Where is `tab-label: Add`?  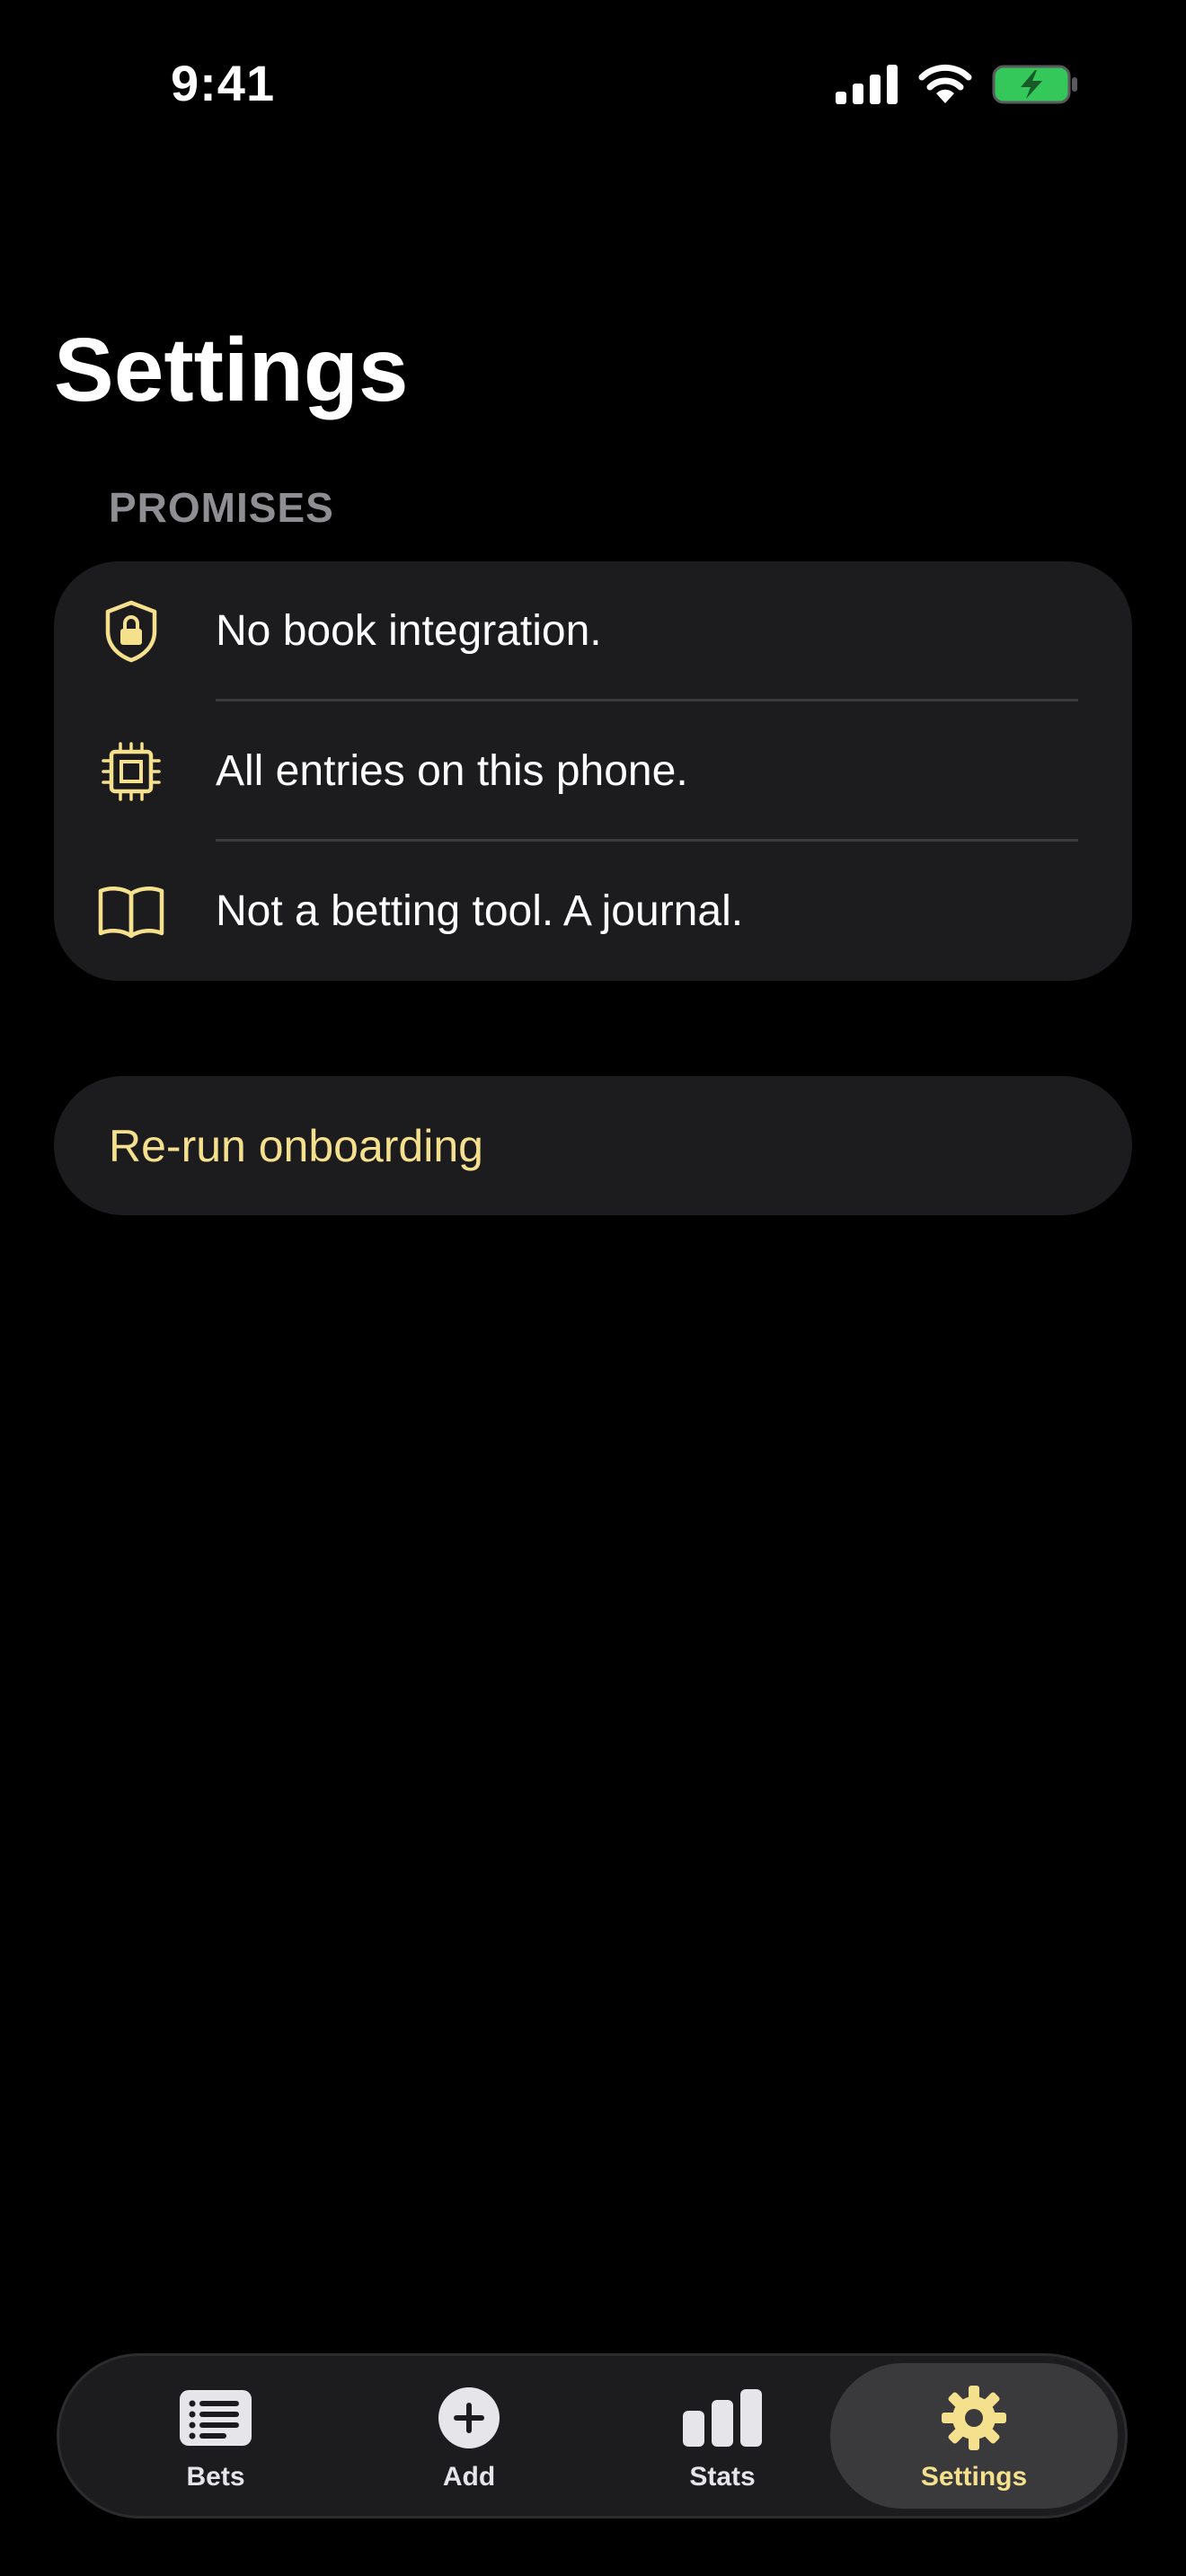
tab-label: Add is located at coordinates (469, 2477).